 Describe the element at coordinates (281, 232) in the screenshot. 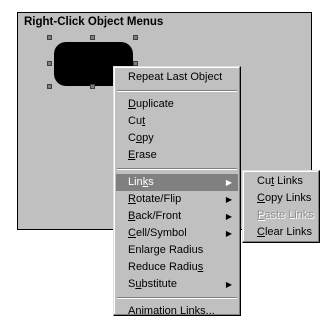

I see `submenu-item-clear-links: Clear Links` at that location.